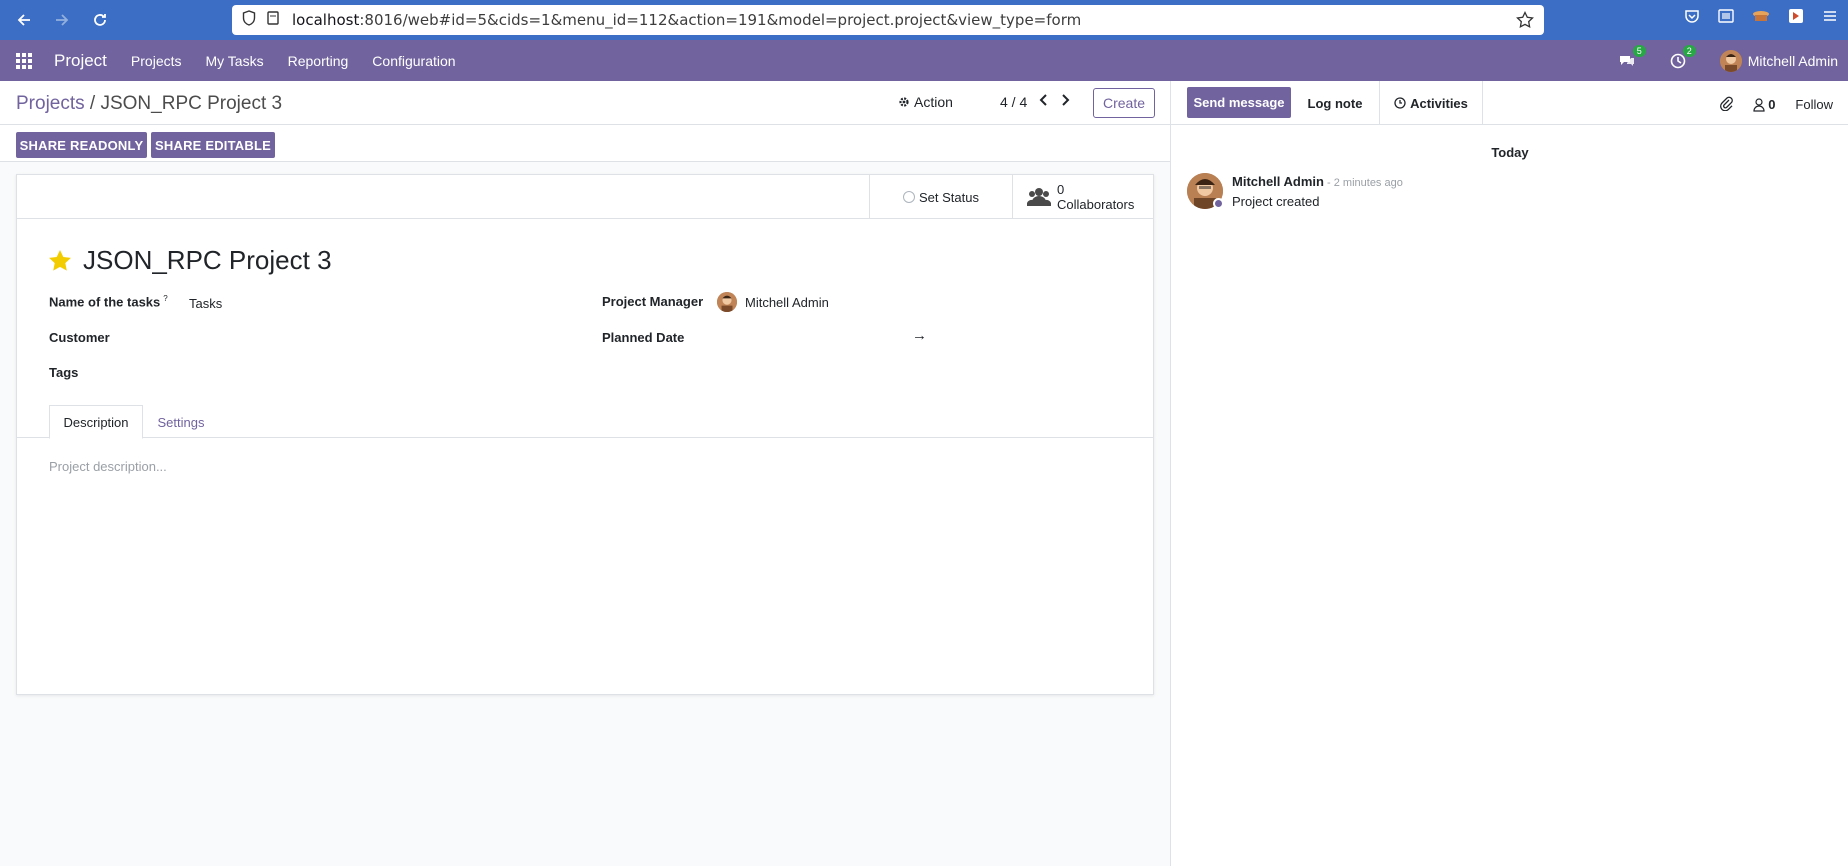 This screenshot has width=1848, height=866. I want to click on gear-icon, so click(904, 102).